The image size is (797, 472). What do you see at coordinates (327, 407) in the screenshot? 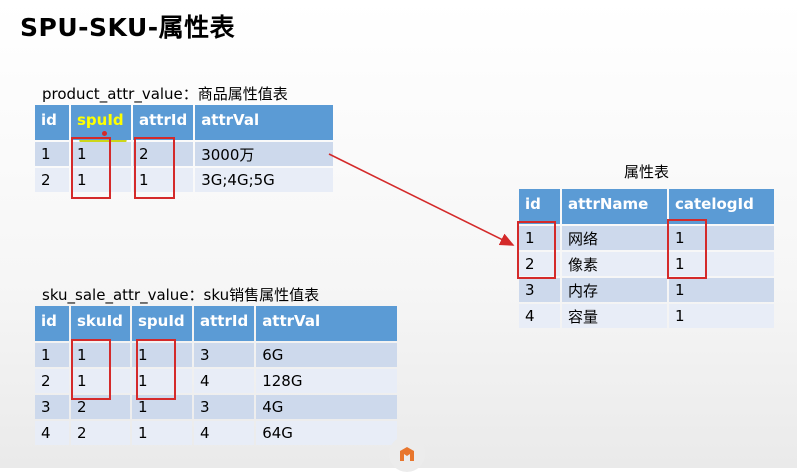
I see `cell: 4G` at bounding box center [327, 407].